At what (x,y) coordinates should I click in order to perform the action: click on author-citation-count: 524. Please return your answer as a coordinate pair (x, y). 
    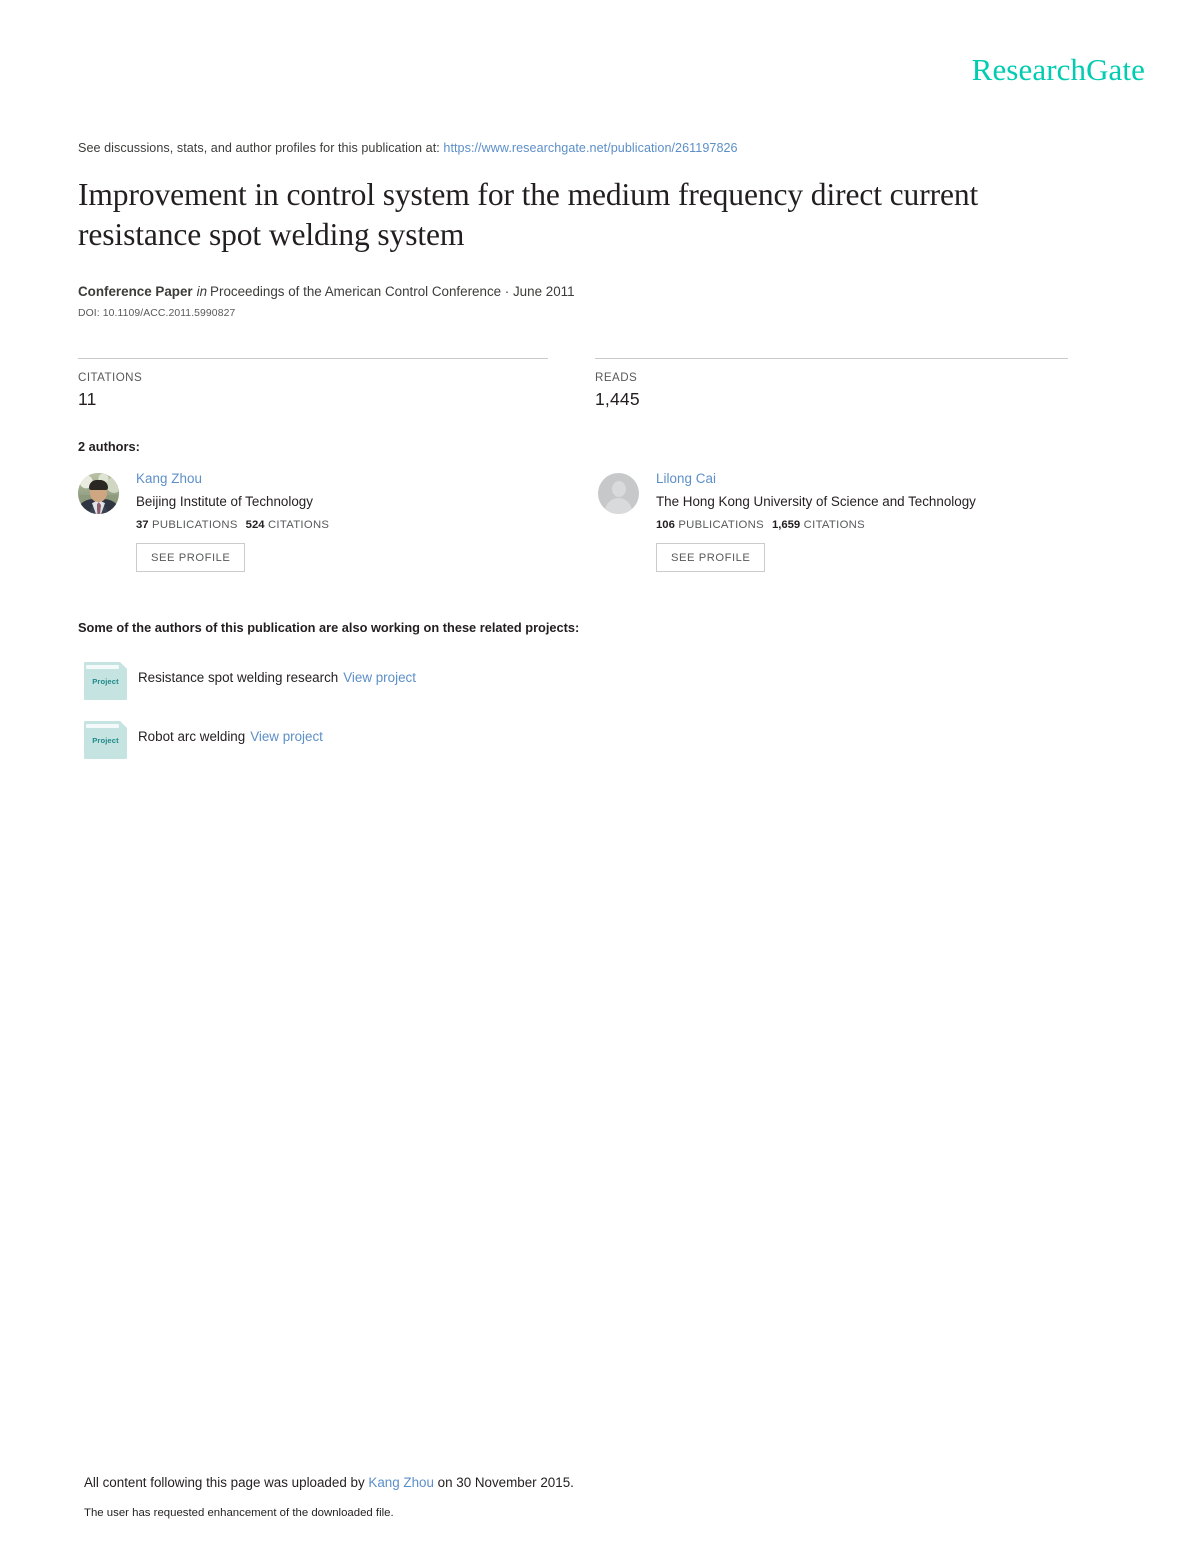
    Looking at the image, I should click on (255, 525).